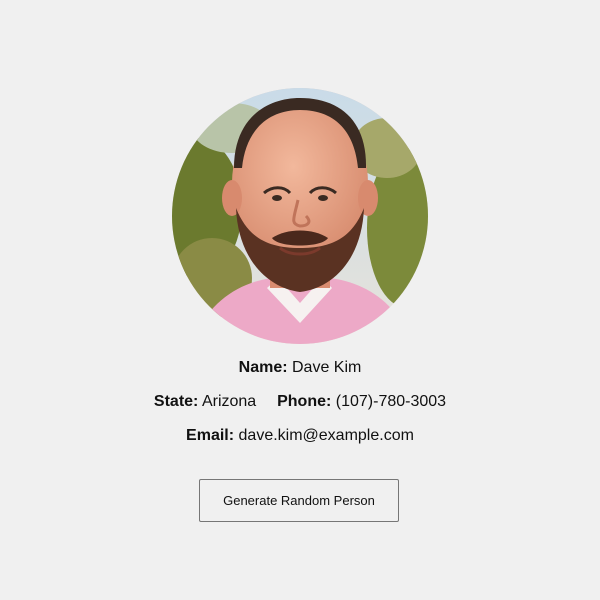  I want to click on email-label: Email:, so click(210, 435).